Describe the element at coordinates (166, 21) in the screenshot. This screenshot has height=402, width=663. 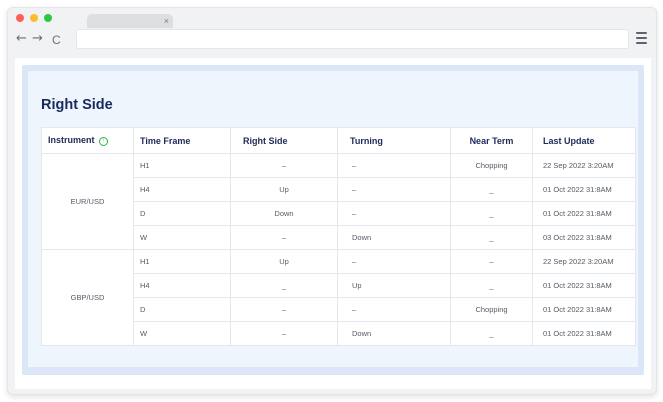
I see `tab-close-icon: ×` at that location.